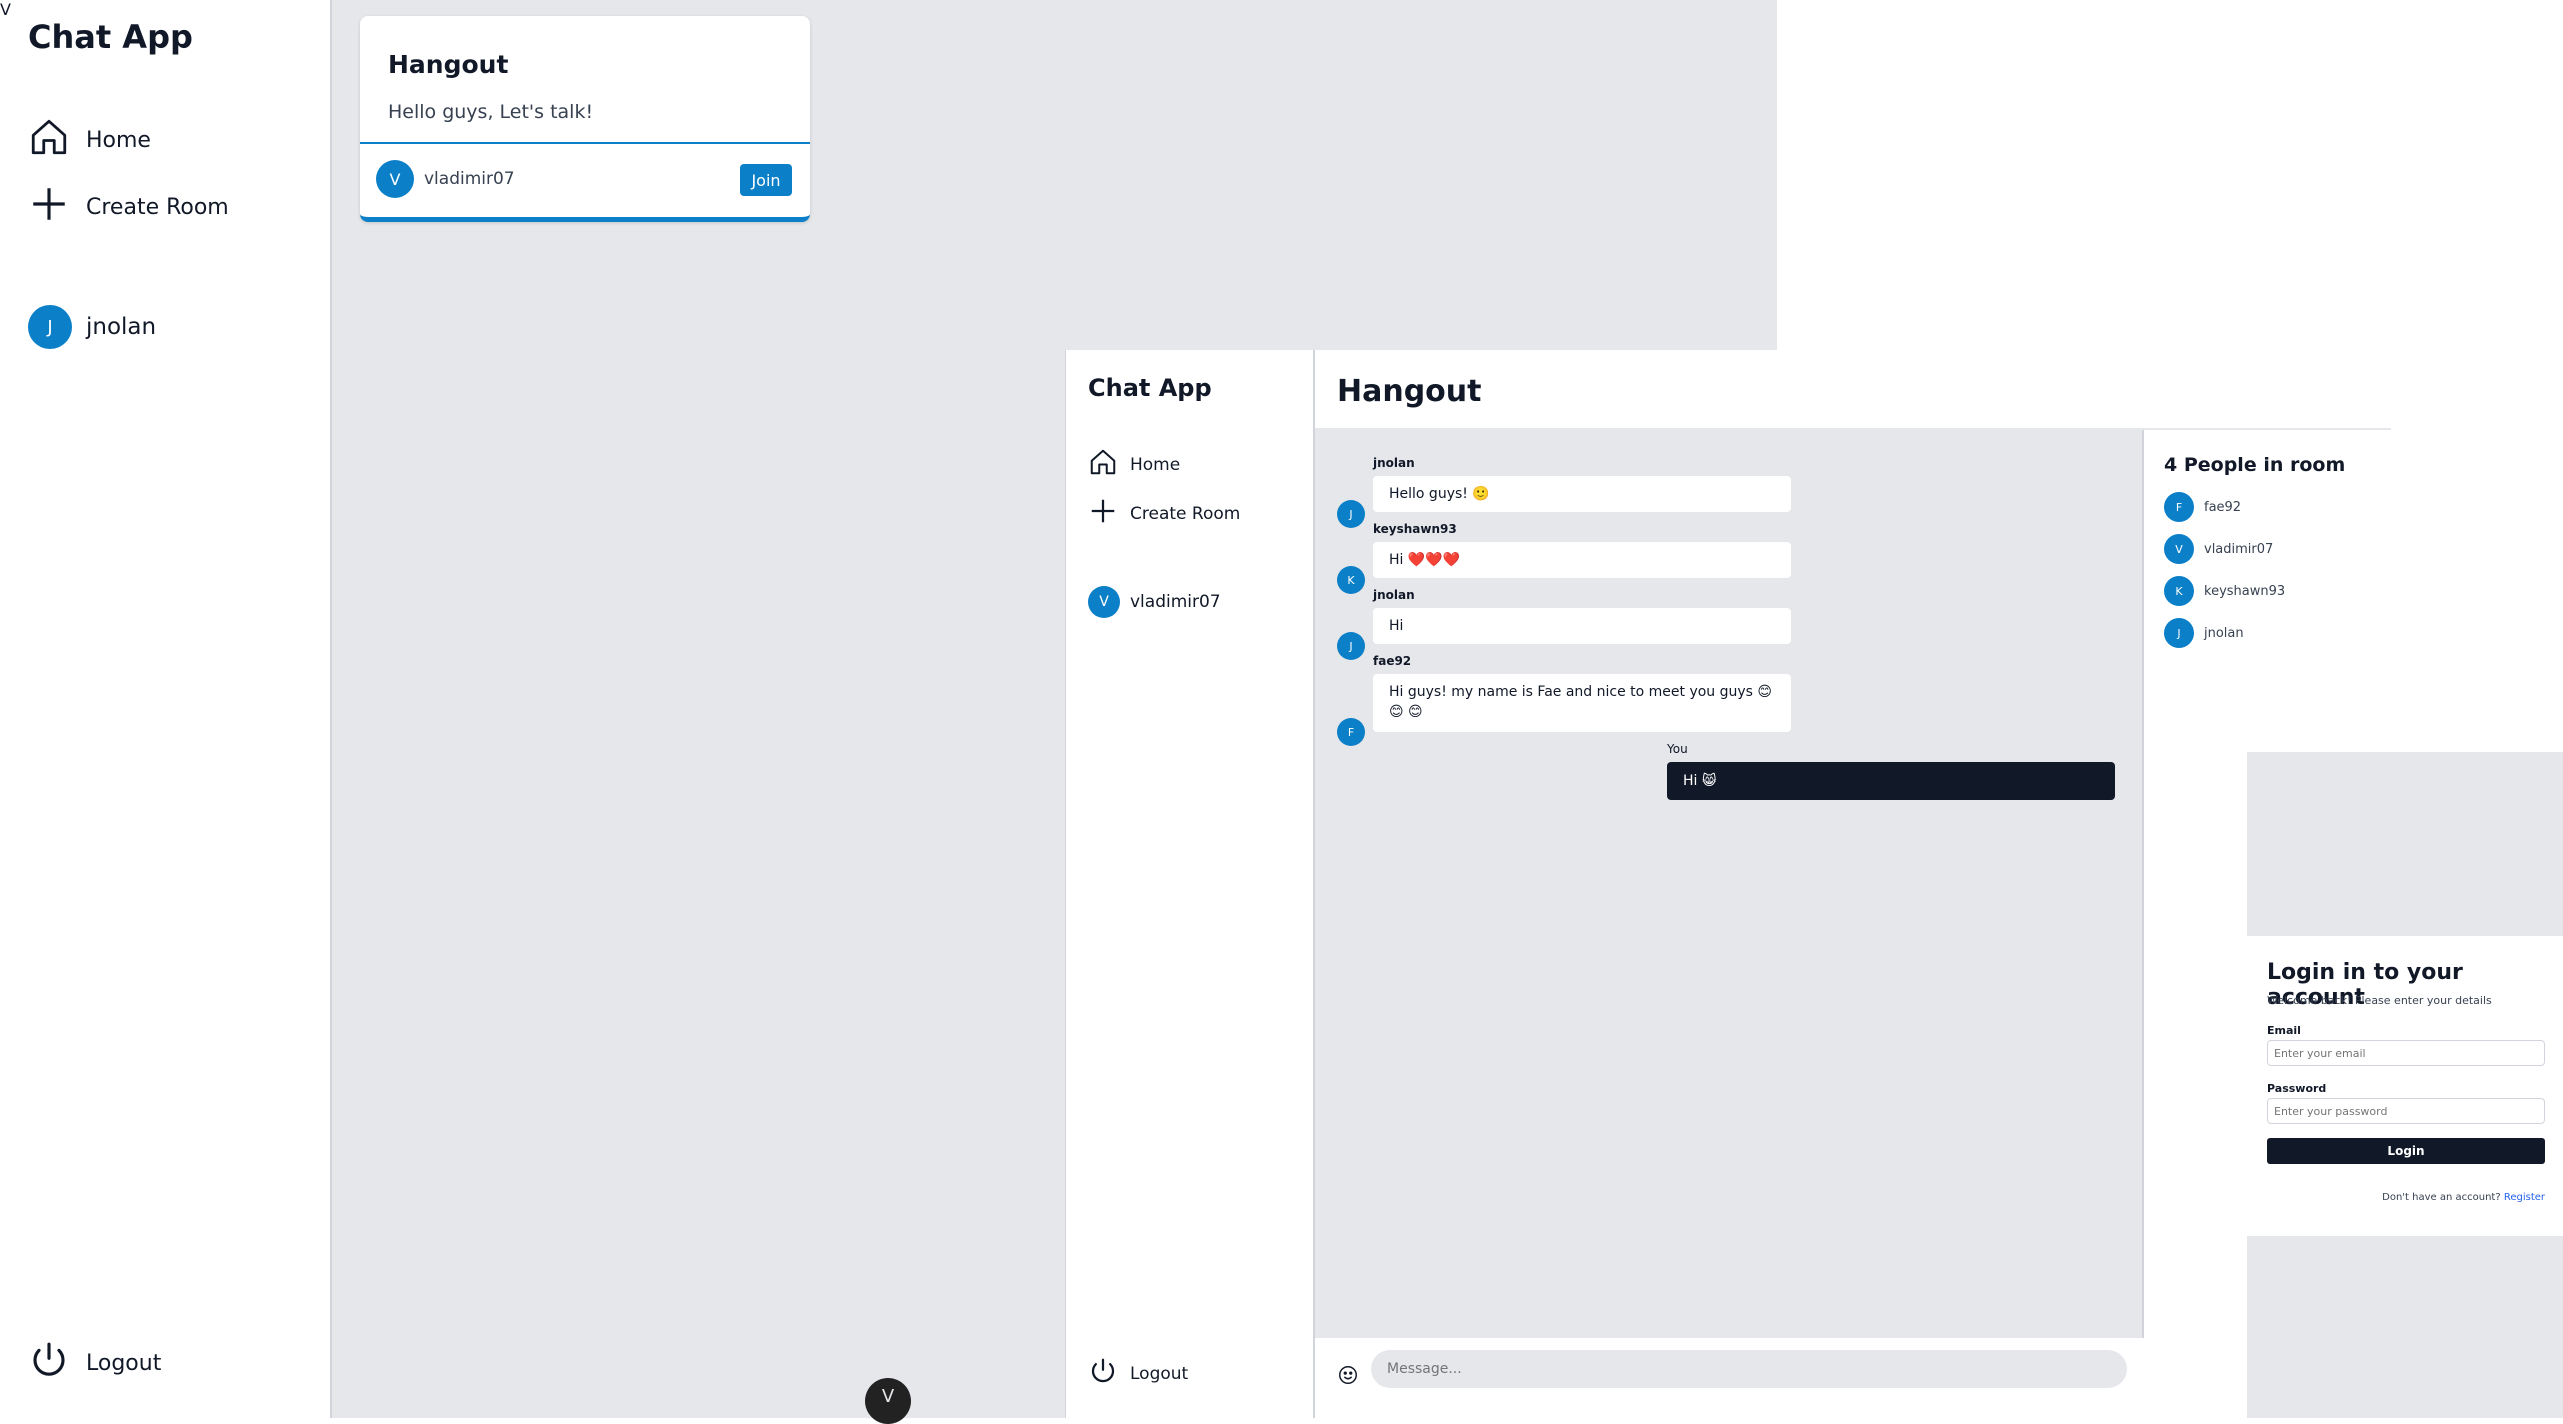  Describe the element at coordinates (1348, 1375) in the screenshot. I see `emoji-icon` at that location.